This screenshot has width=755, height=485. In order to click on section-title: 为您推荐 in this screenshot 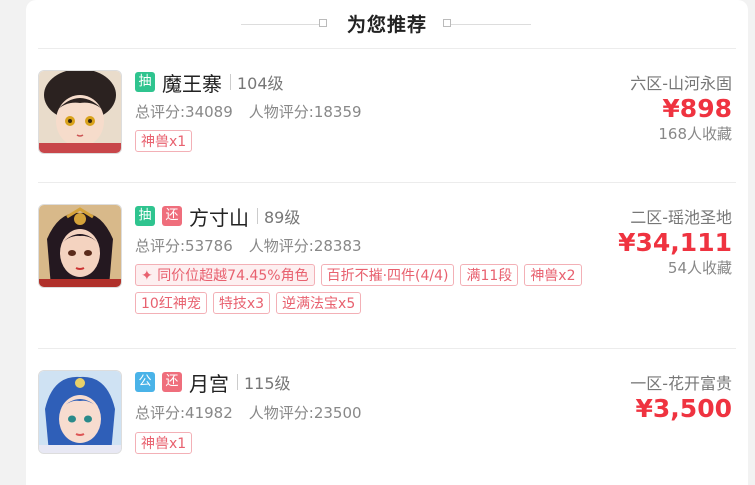, I will do `click(386, 25)`.